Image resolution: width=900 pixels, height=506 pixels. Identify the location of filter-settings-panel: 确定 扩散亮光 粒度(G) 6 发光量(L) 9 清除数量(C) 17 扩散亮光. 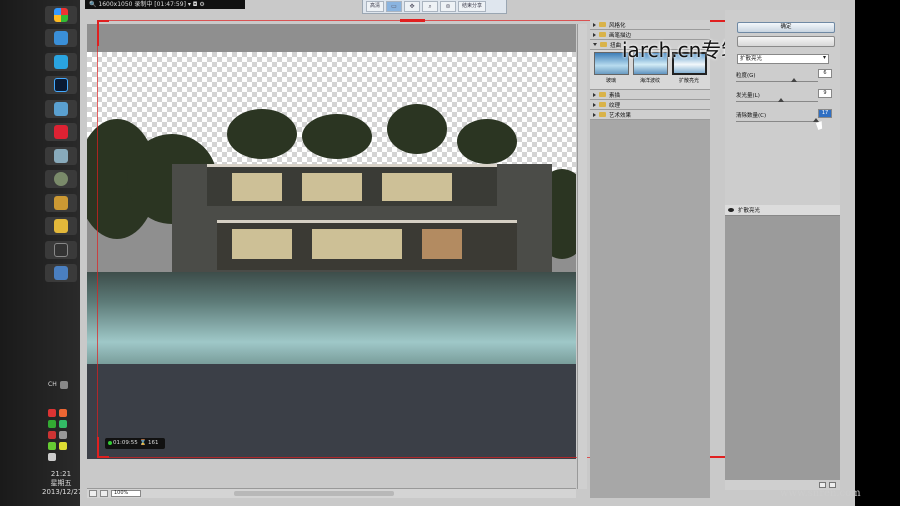
(782, 250).